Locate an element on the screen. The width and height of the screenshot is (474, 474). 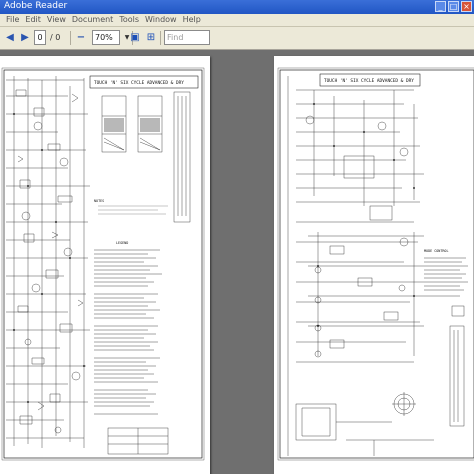
maximize-button: □ is located at coordinates (453, 6).